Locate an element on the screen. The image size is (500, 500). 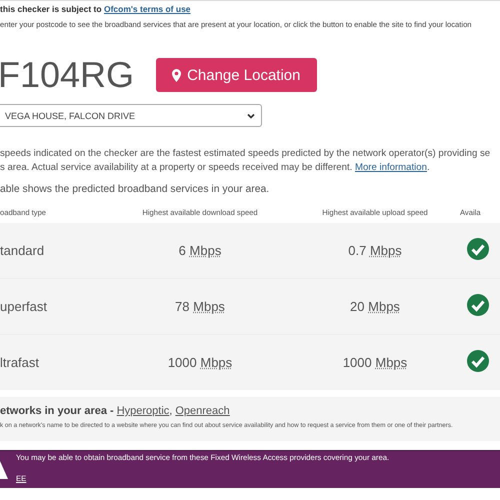
broadband-type: tandard is located at coordinates (23, 250).